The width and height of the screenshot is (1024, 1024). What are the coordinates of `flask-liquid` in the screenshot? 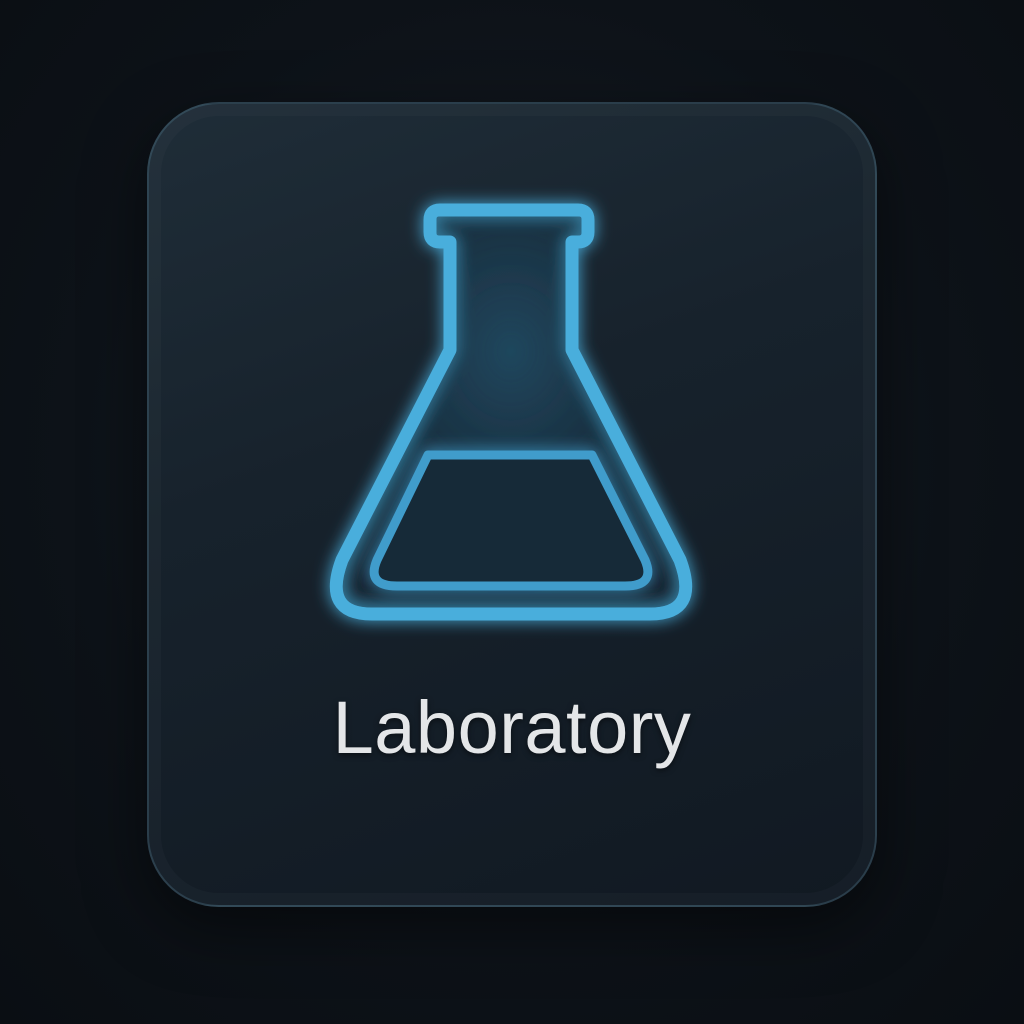 It's located at (511, 520).